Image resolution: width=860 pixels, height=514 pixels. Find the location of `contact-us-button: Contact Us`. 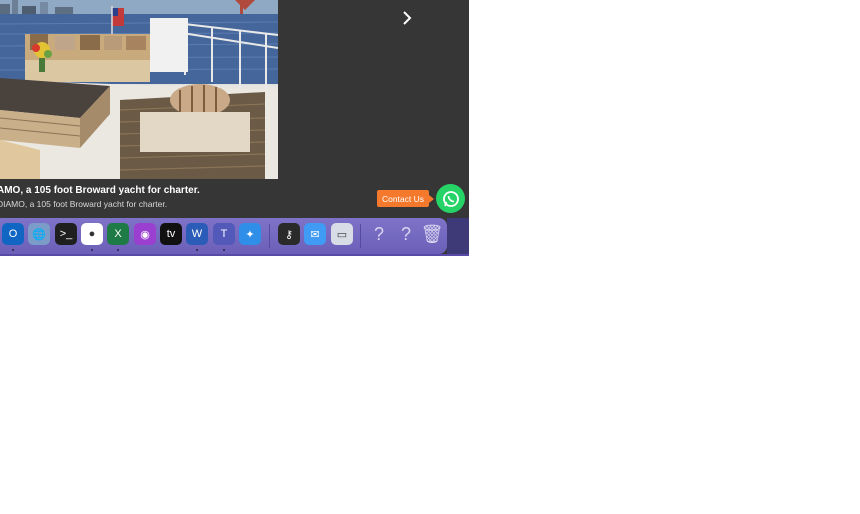

contact-us-button: Contact Us is located at coordinates (405, 198).